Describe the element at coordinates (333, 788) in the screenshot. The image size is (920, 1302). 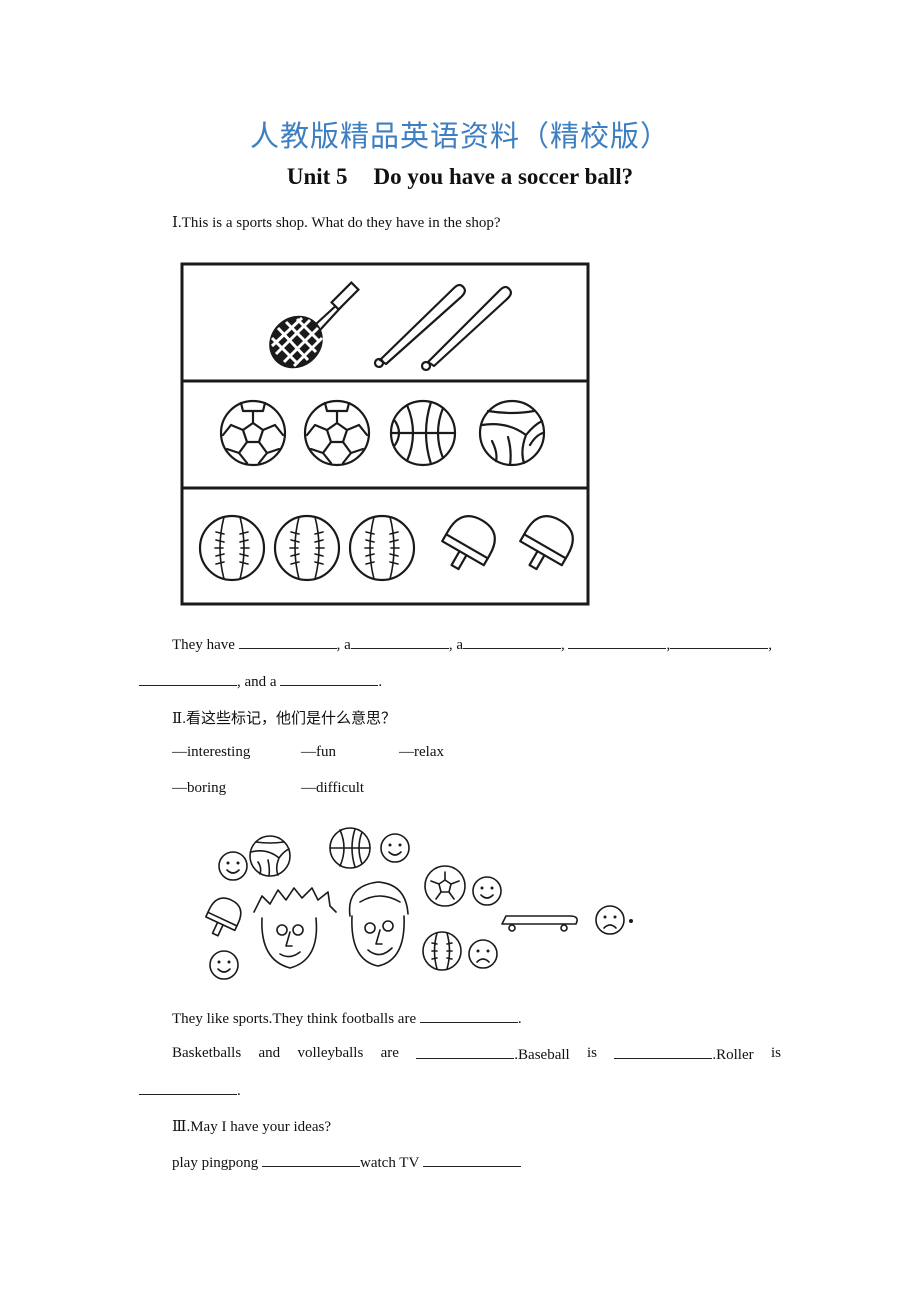
I see `legend-difficult: —difficult` at that location.